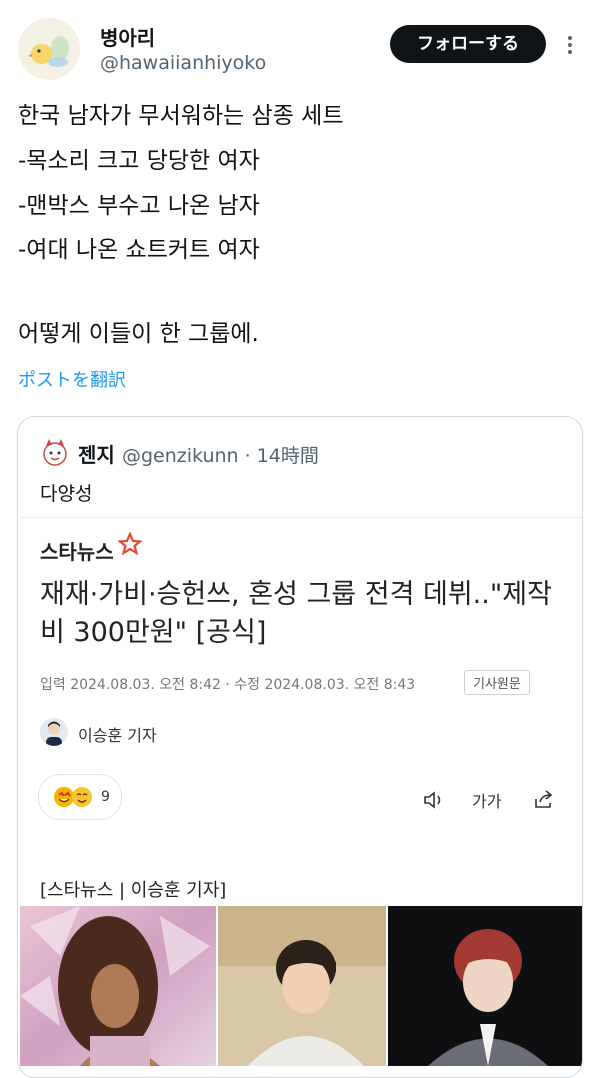 This screenshot has width=600, height=1078. What do you see at coordinates (49, 49) in the screenshot?
I see `author-avatar` at bounding box center [49, 49].